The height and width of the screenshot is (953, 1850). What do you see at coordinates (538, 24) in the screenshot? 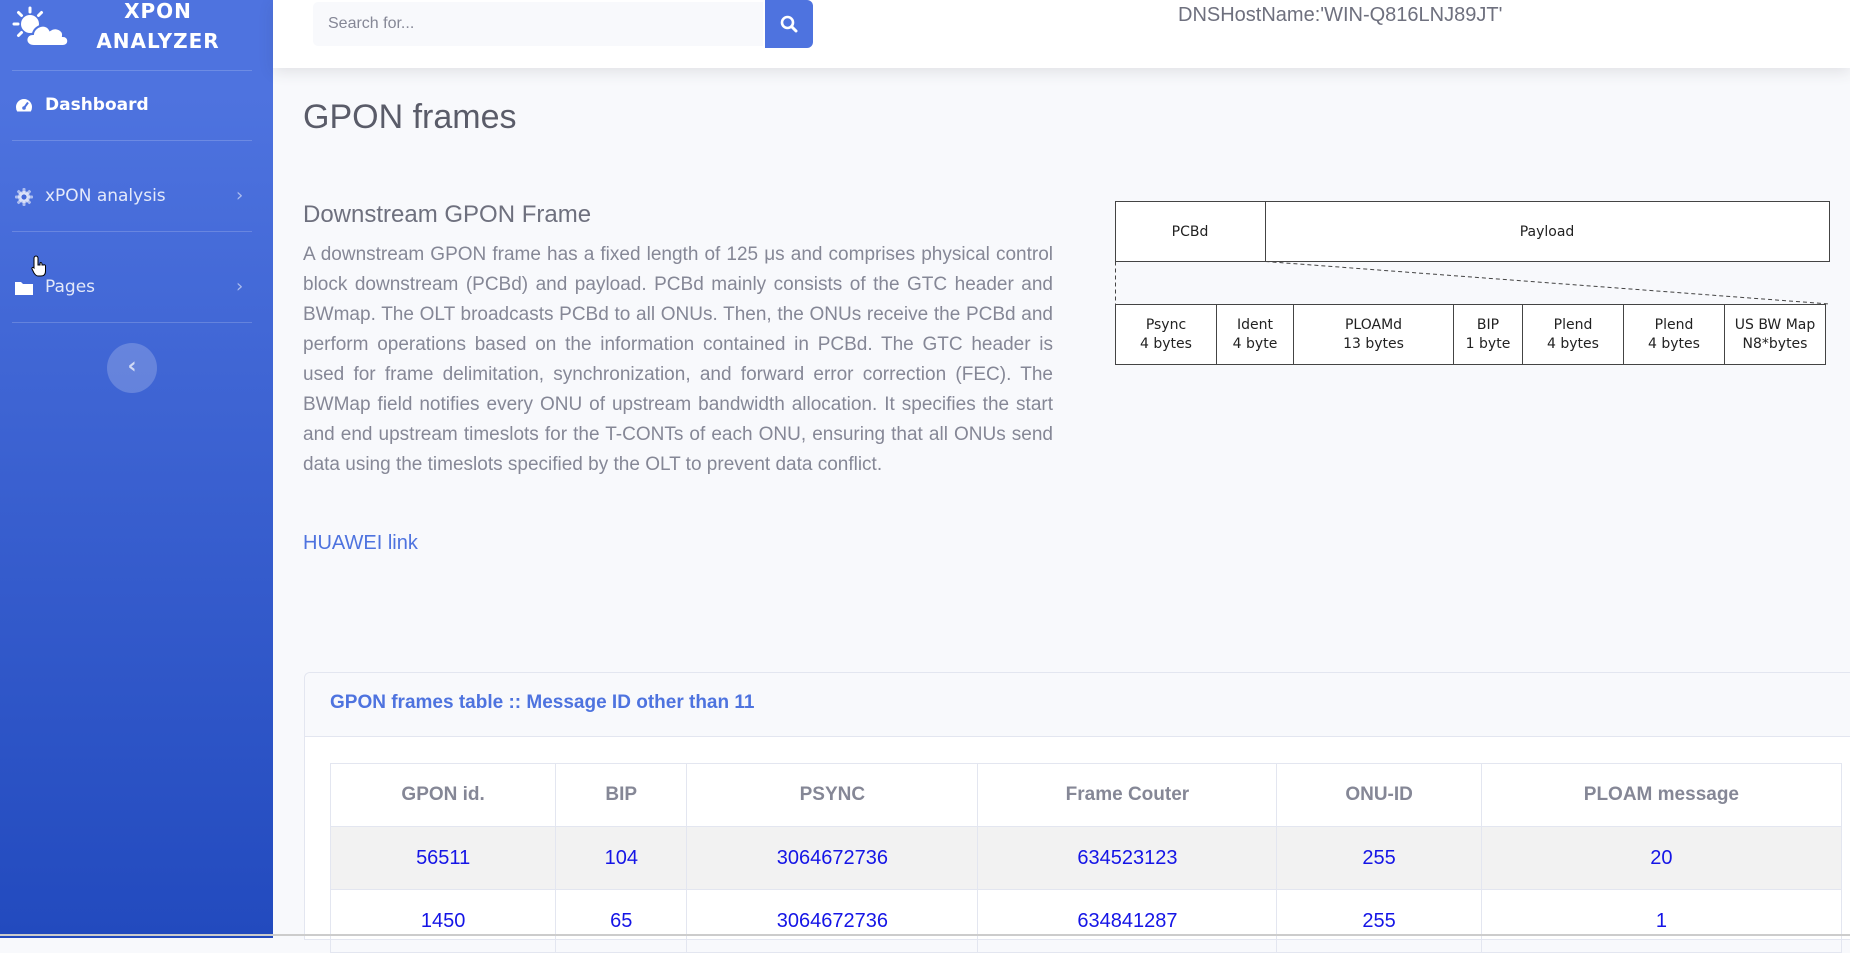
I see `search-input` at bounding box center [538, 24].